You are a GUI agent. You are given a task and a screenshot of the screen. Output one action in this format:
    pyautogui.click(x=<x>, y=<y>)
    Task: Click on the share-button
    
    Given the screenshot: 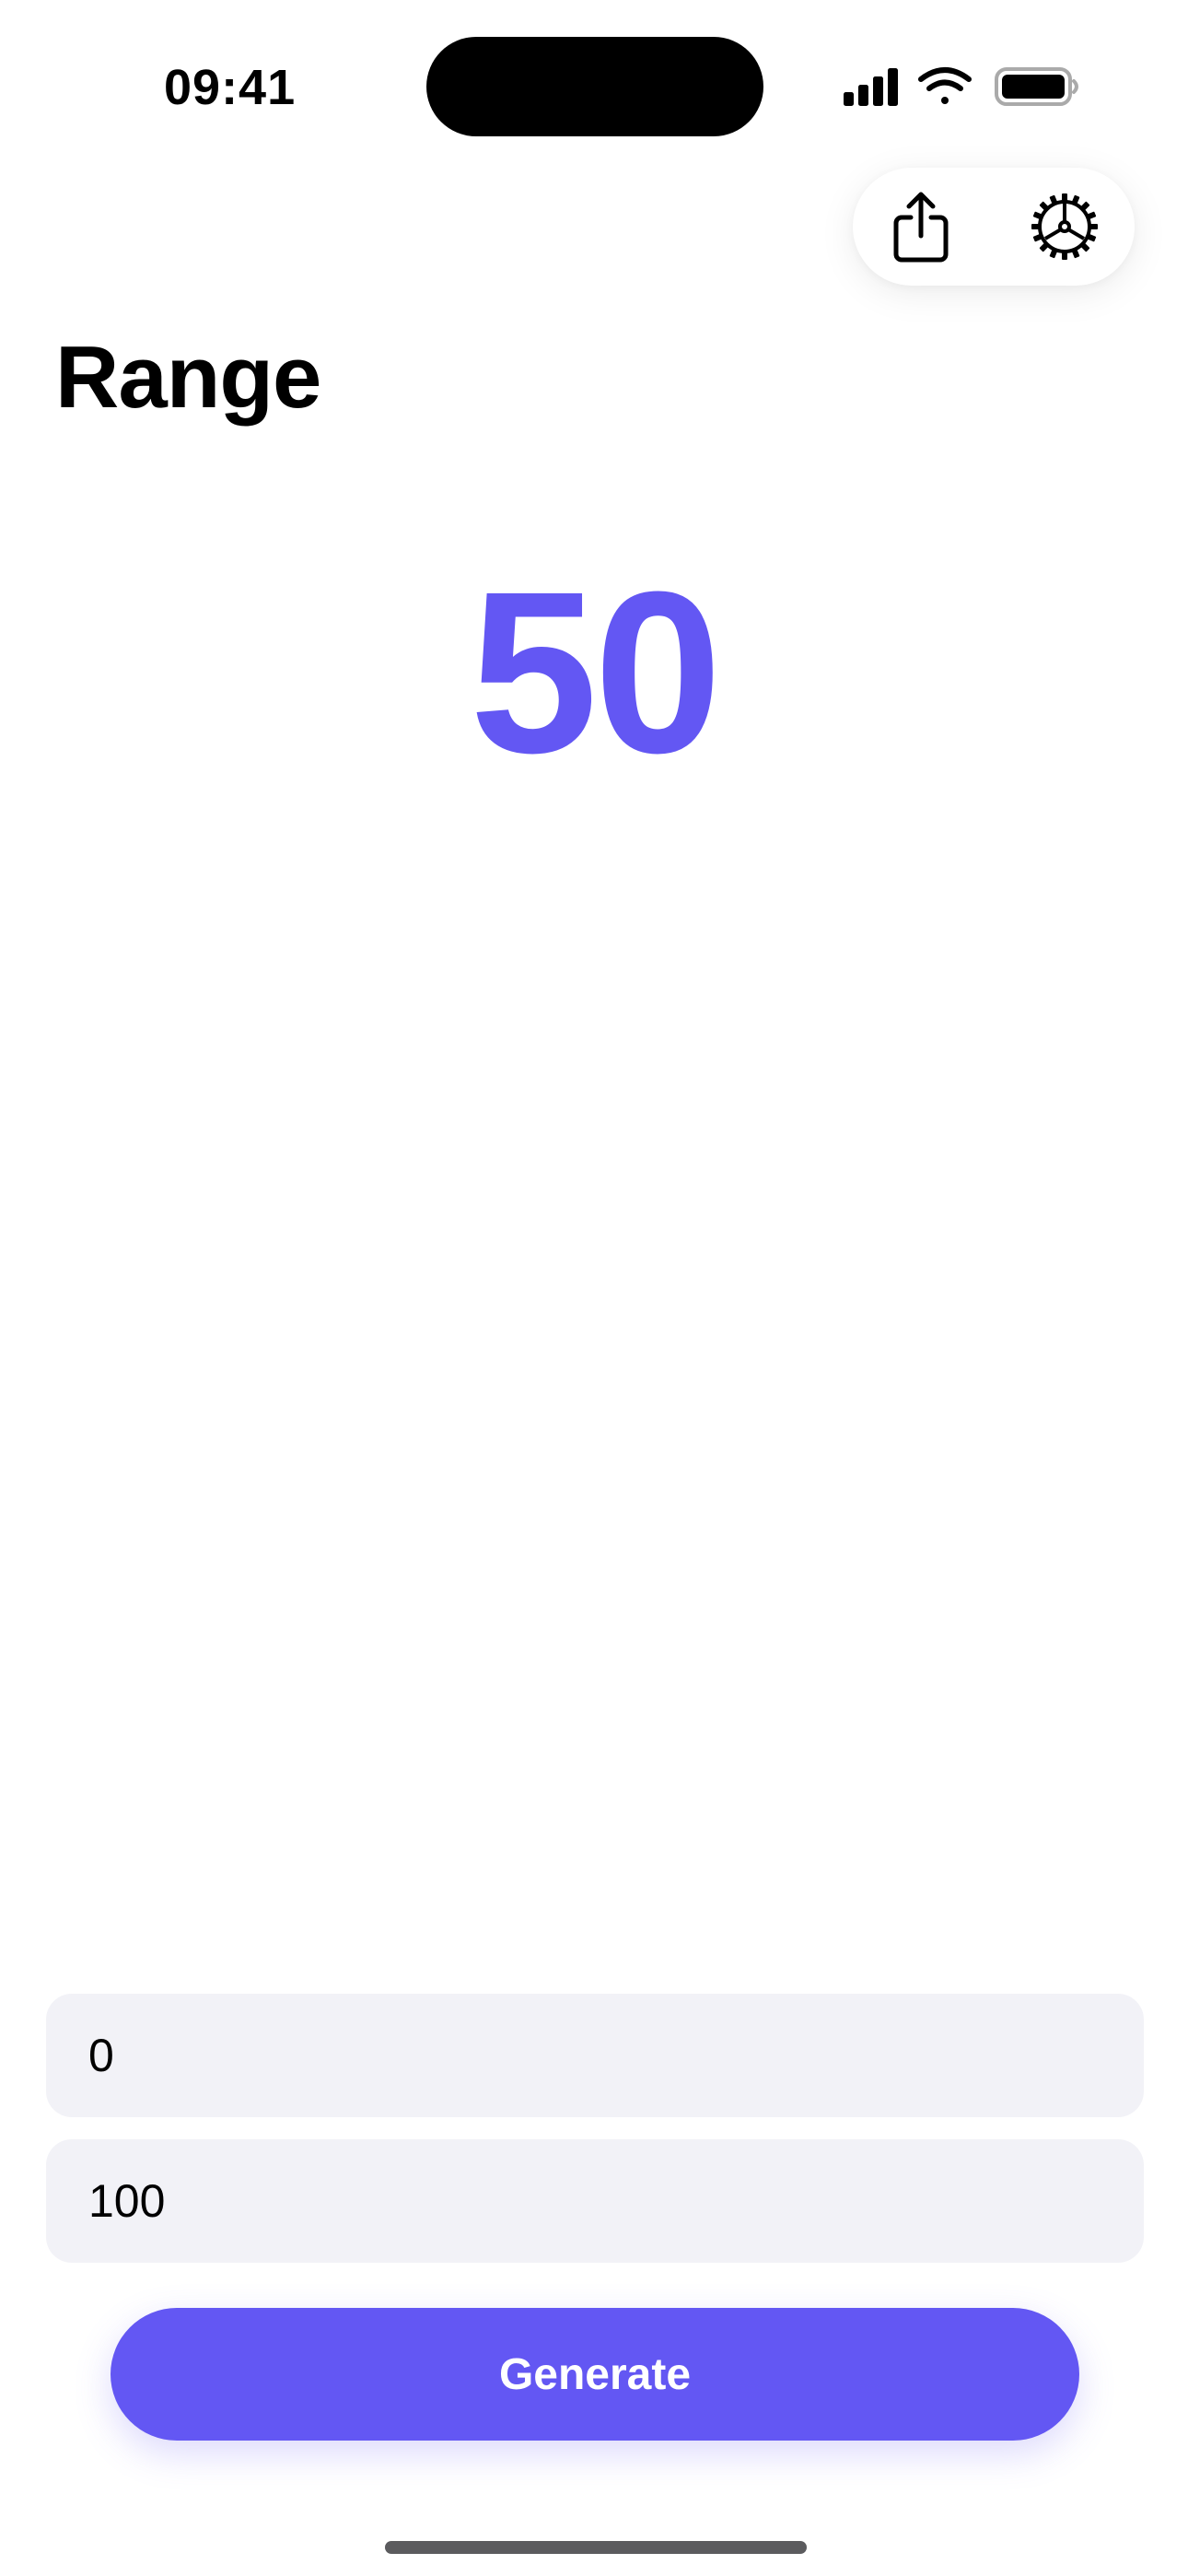 What is the action you would take?
    pyautogui.click(x=921, y=227)
    